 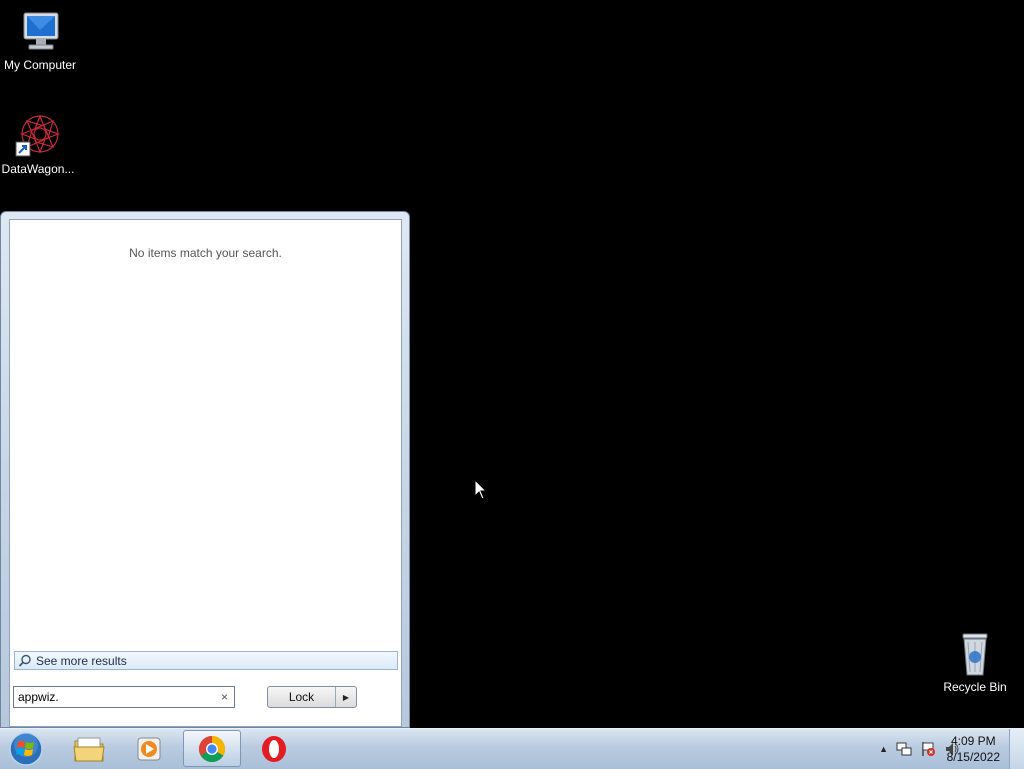 I want to click on lock-button: Lock, so click(x=301, y=697).